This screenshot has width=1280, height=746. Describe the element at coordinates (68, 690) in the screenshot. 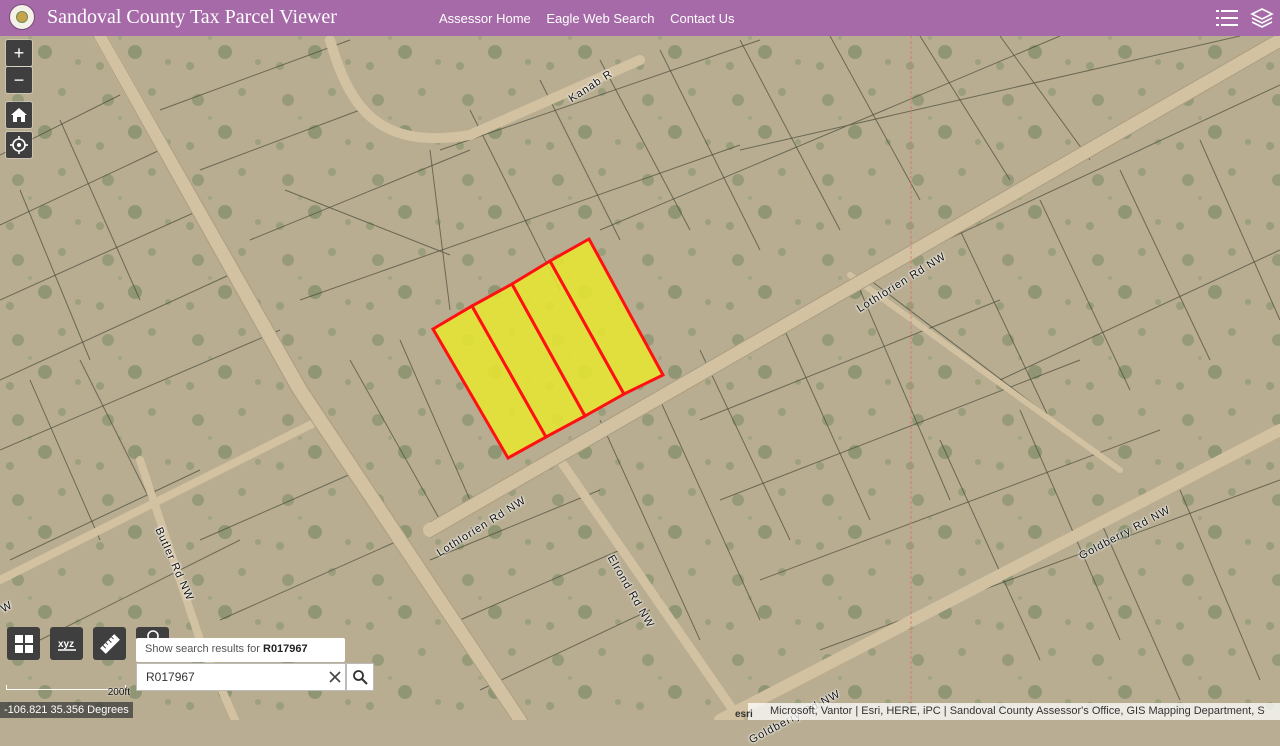

I see `scale-bar: 200ft` at that location.